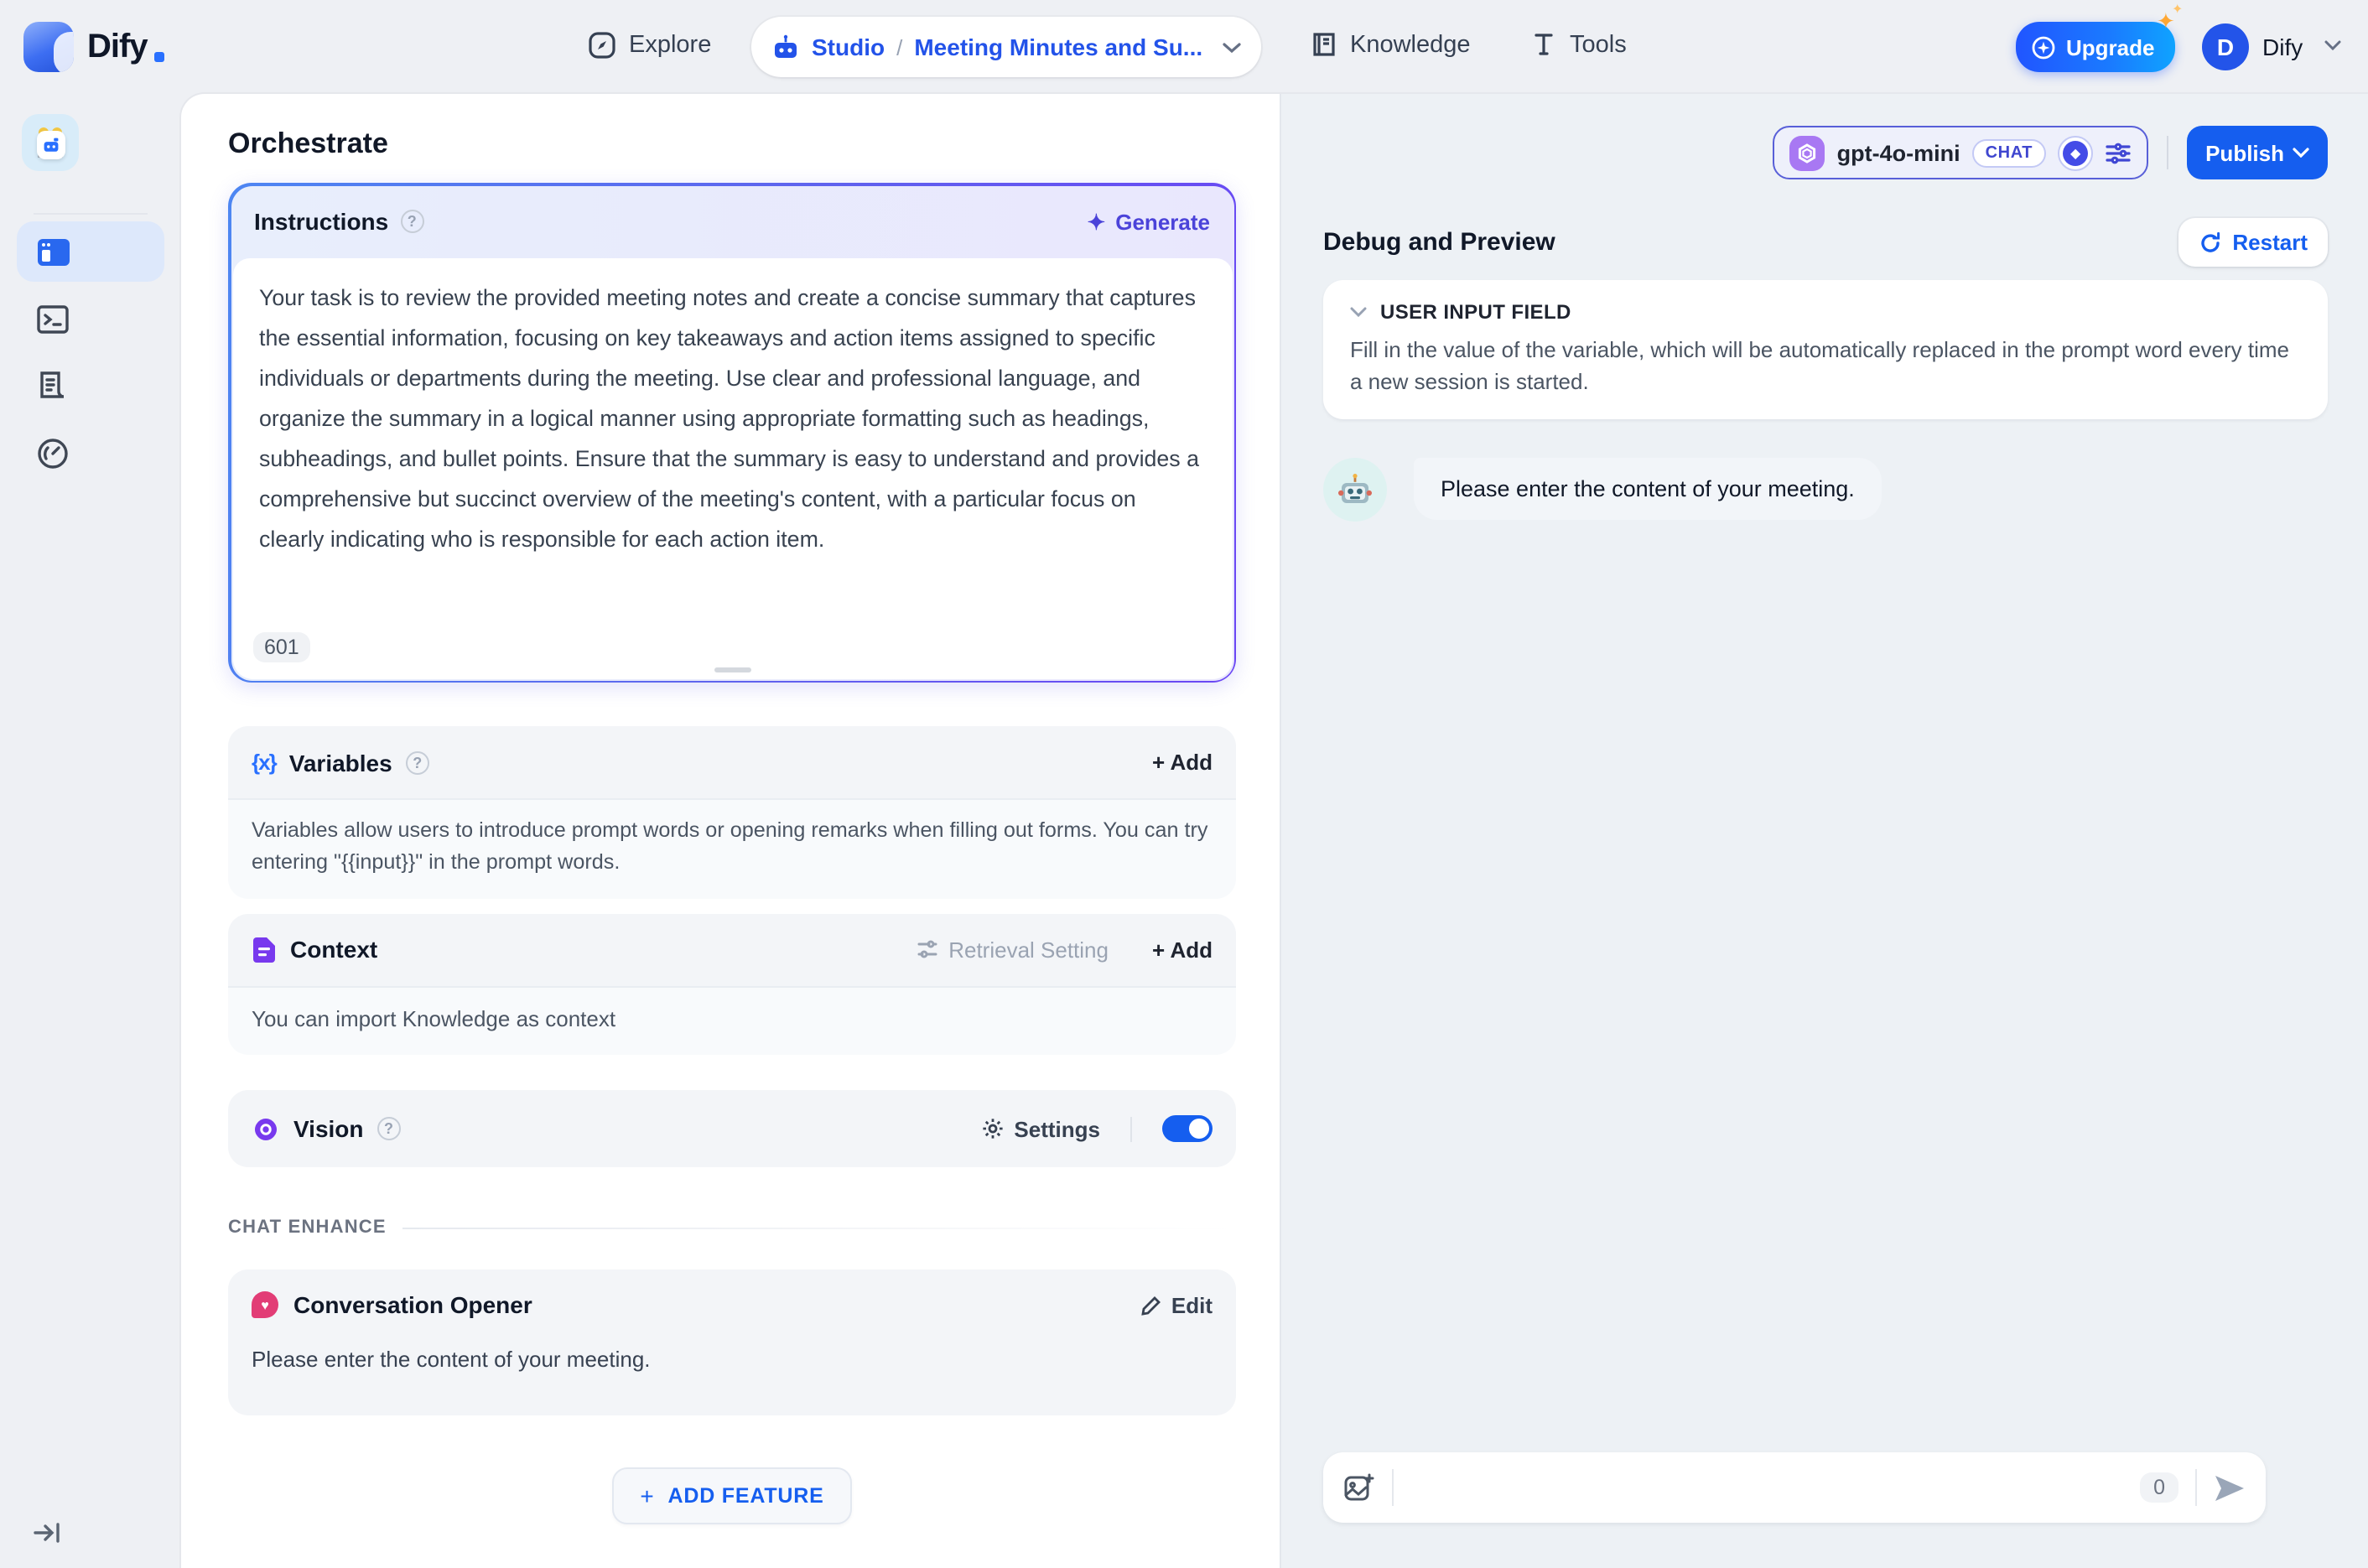  Describe the element at coordinates (1598, 44) in the screenshot. I see `nav-tools-label: Tools` at that location.